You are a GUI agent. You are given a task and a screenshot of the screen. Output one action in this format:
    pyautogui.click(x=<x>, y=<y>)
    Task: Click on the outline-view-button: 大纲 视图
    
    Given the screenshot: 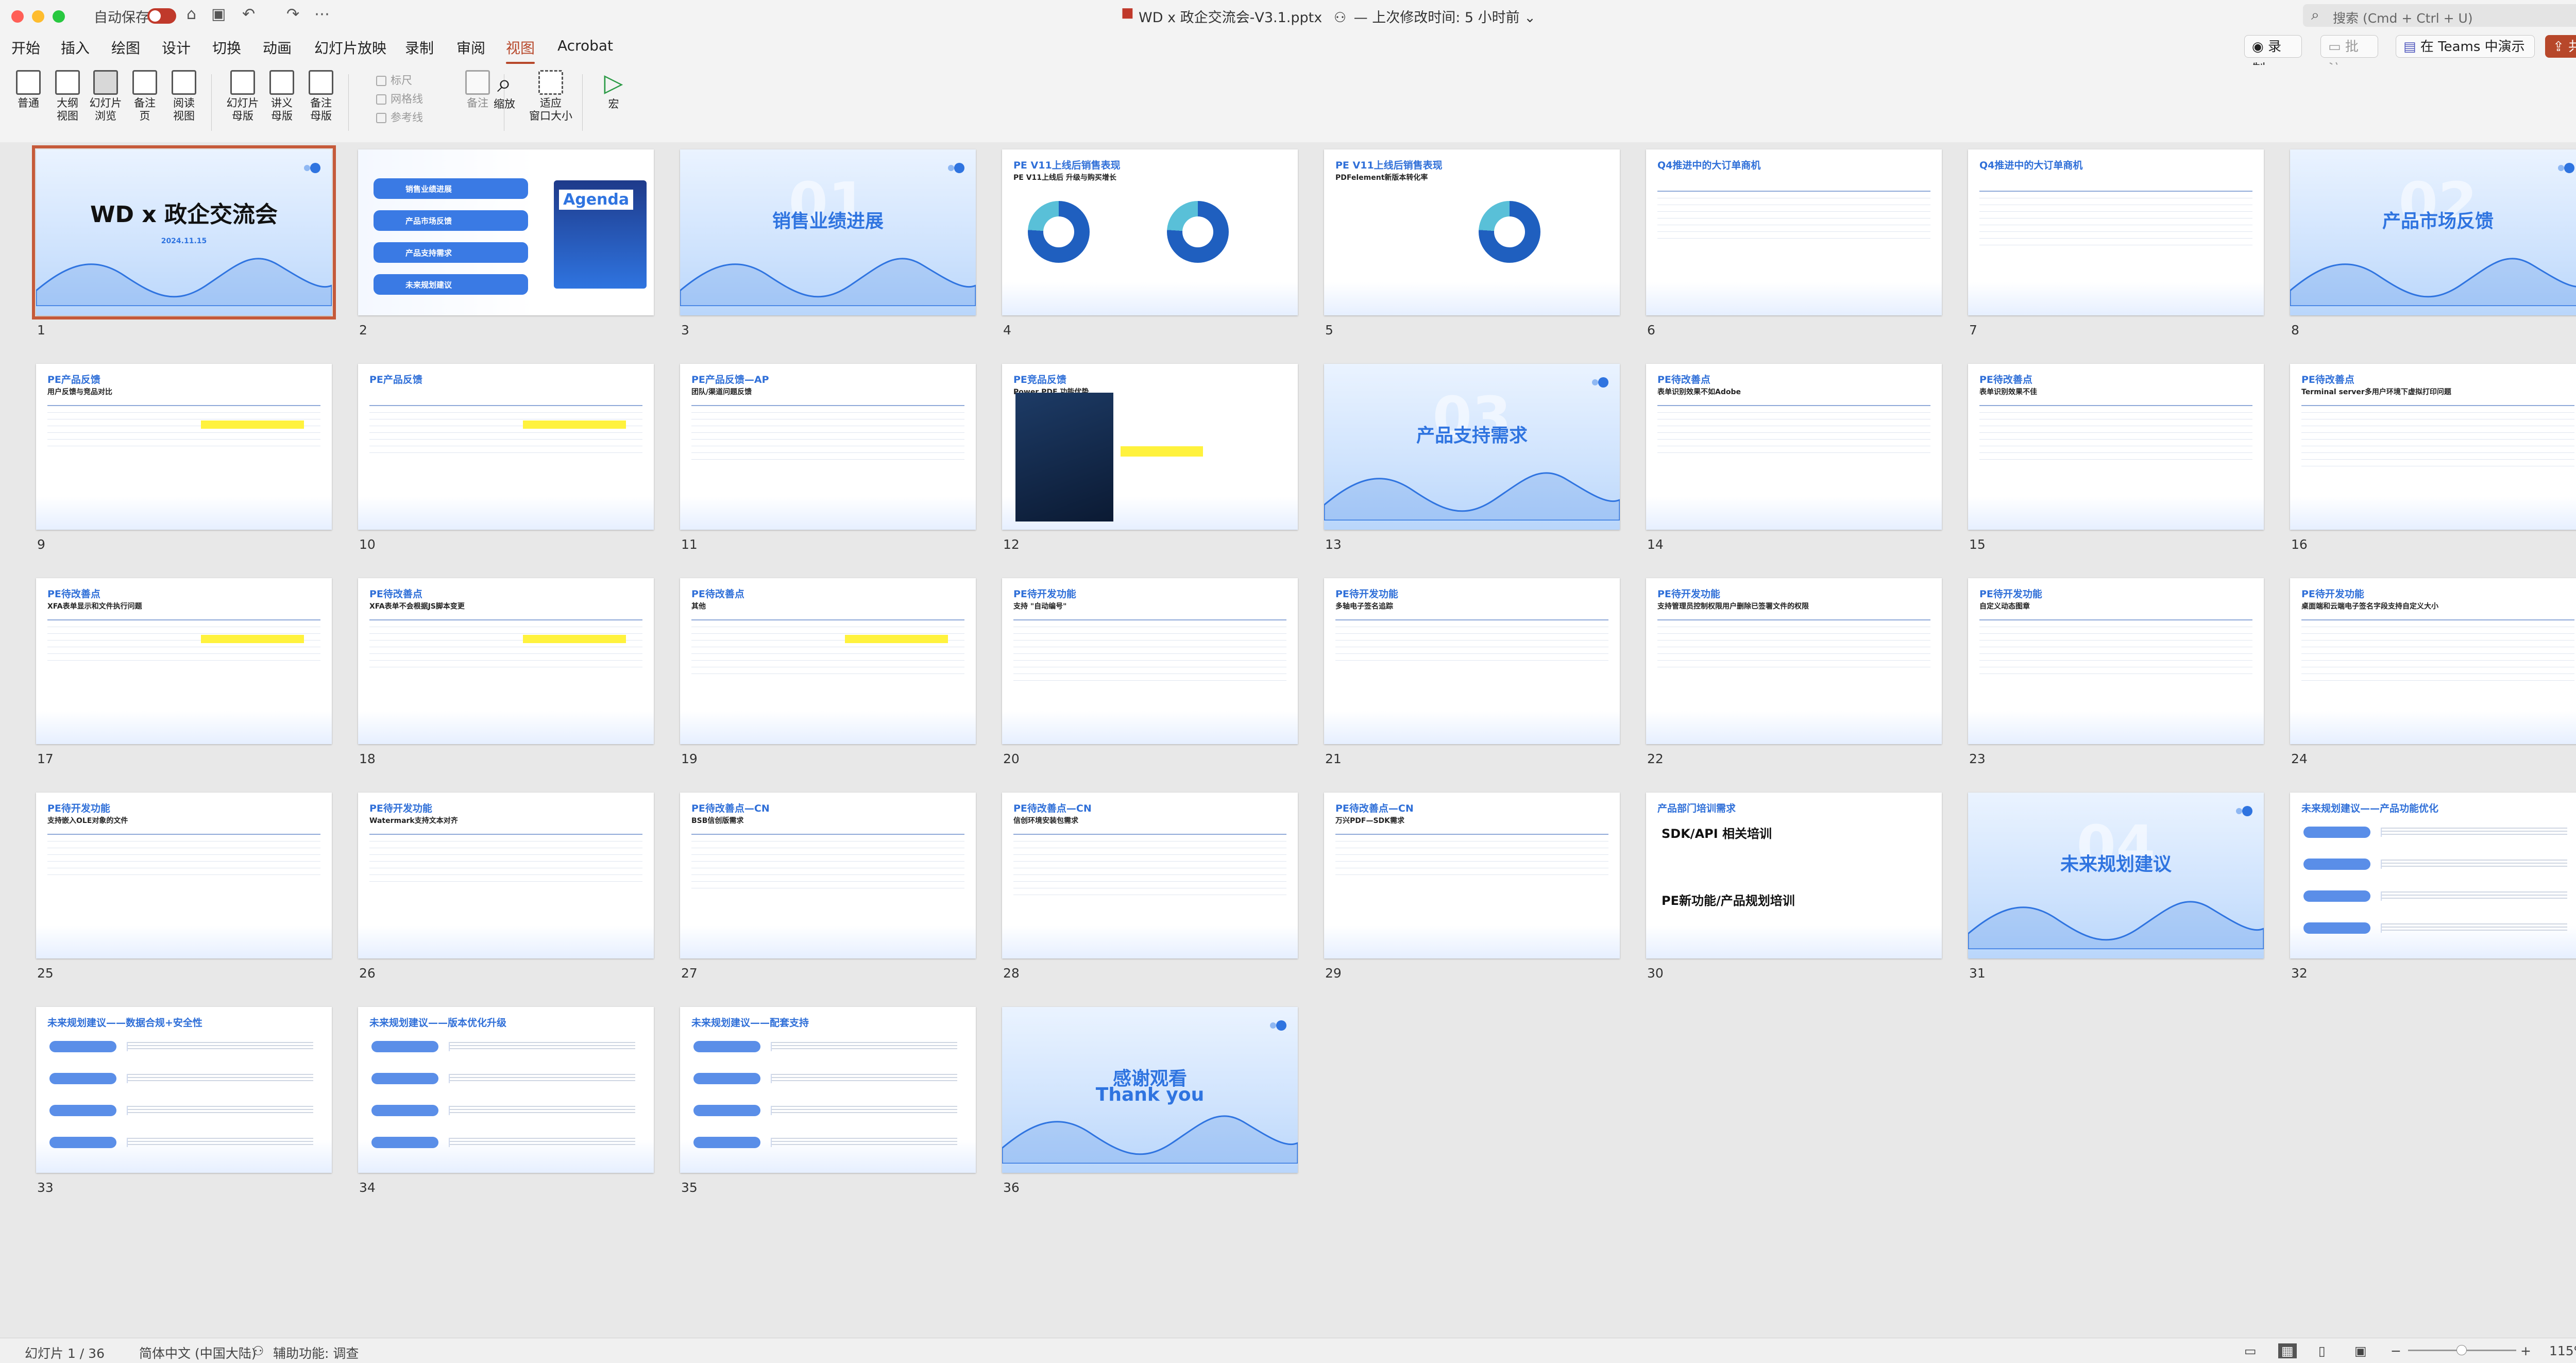 What is the action you would take?
    pyautogui.click(x=67, y=97)
    